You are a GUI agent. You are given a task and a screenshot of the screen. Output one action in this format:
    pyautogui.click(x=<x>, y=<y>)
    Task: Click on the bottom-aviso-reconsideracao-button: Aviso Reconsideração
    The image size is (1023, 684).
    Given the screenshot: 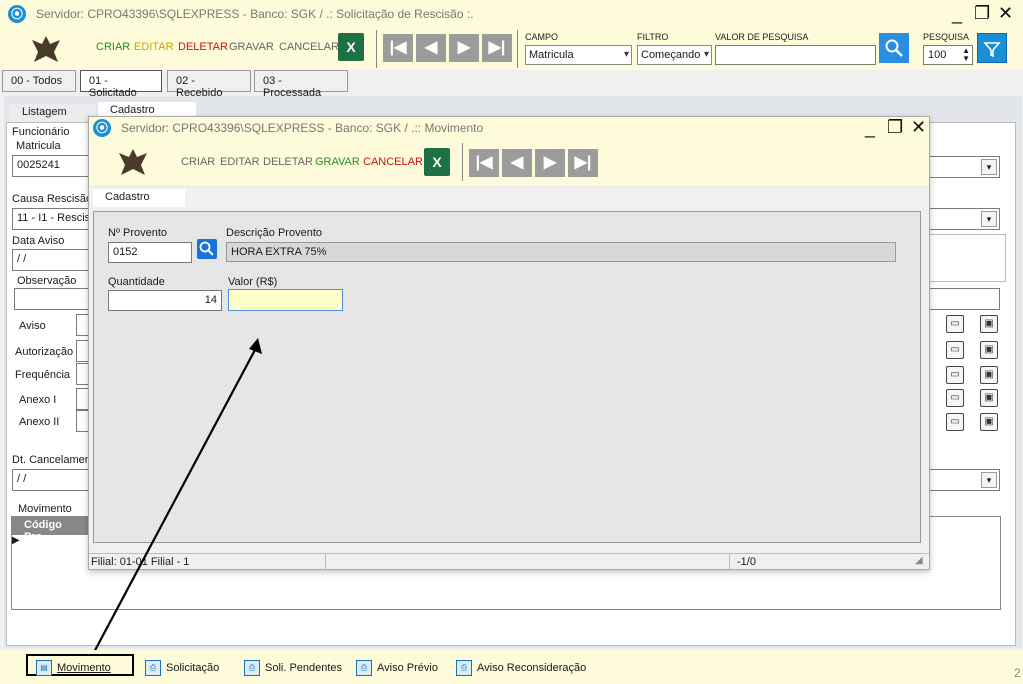 What is the action you would take?
    pyautogui.click(x=531, y=668)
    